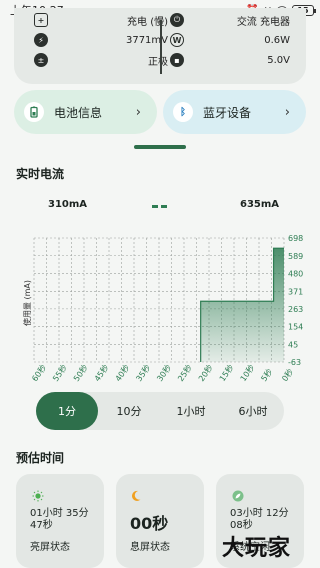 This screenshot has height=568, width=320. What do you see at coordinates (59, 373) in the screenshot?
I see `x-tick-label: 55秒` at bounding box center [59, 373].